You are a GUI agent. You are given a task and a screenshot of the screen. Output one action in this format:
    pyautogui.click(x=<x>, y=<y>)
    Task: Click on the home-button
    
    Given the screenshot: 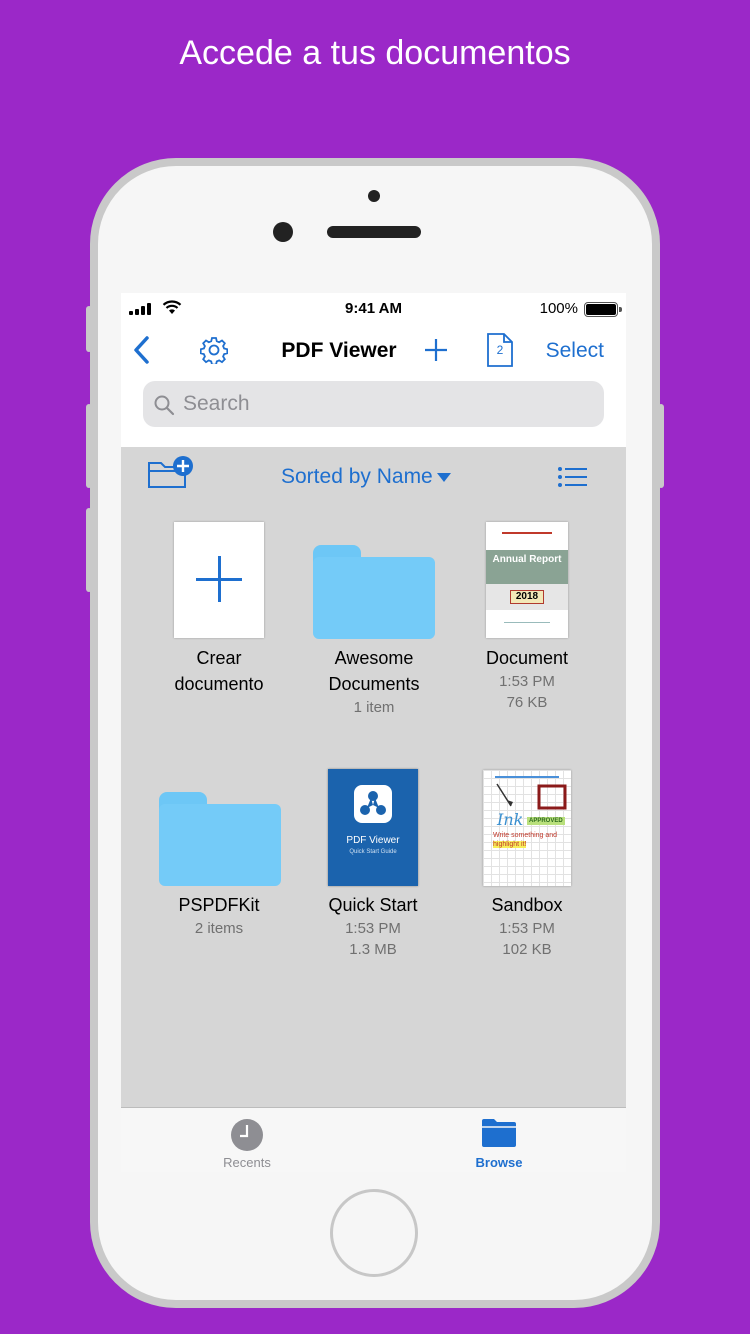 What is the action you would take?
    pyautogui.click(x=374, y=1233)
    